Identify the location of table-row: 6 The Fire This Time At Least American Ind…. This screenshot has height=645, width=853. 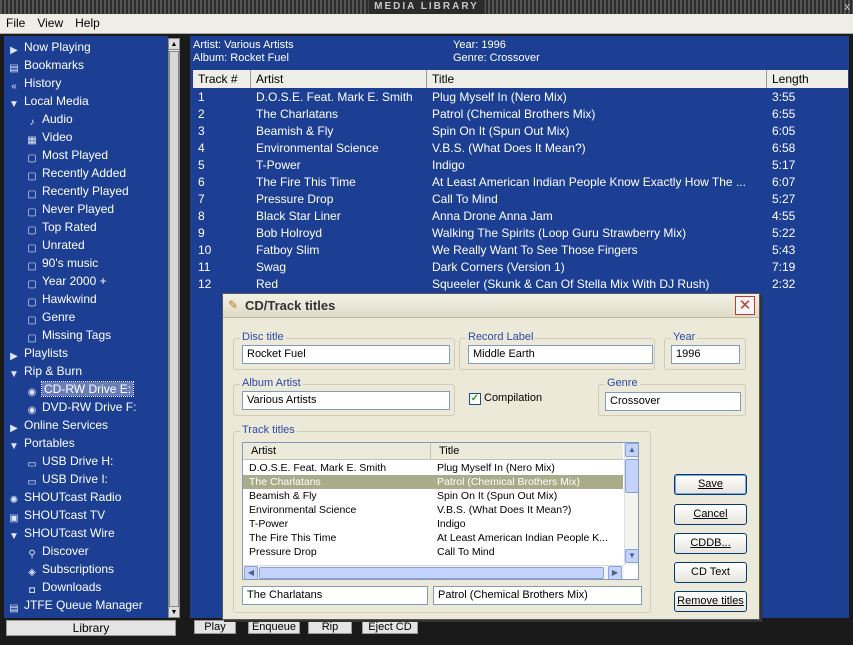
(520, 182).